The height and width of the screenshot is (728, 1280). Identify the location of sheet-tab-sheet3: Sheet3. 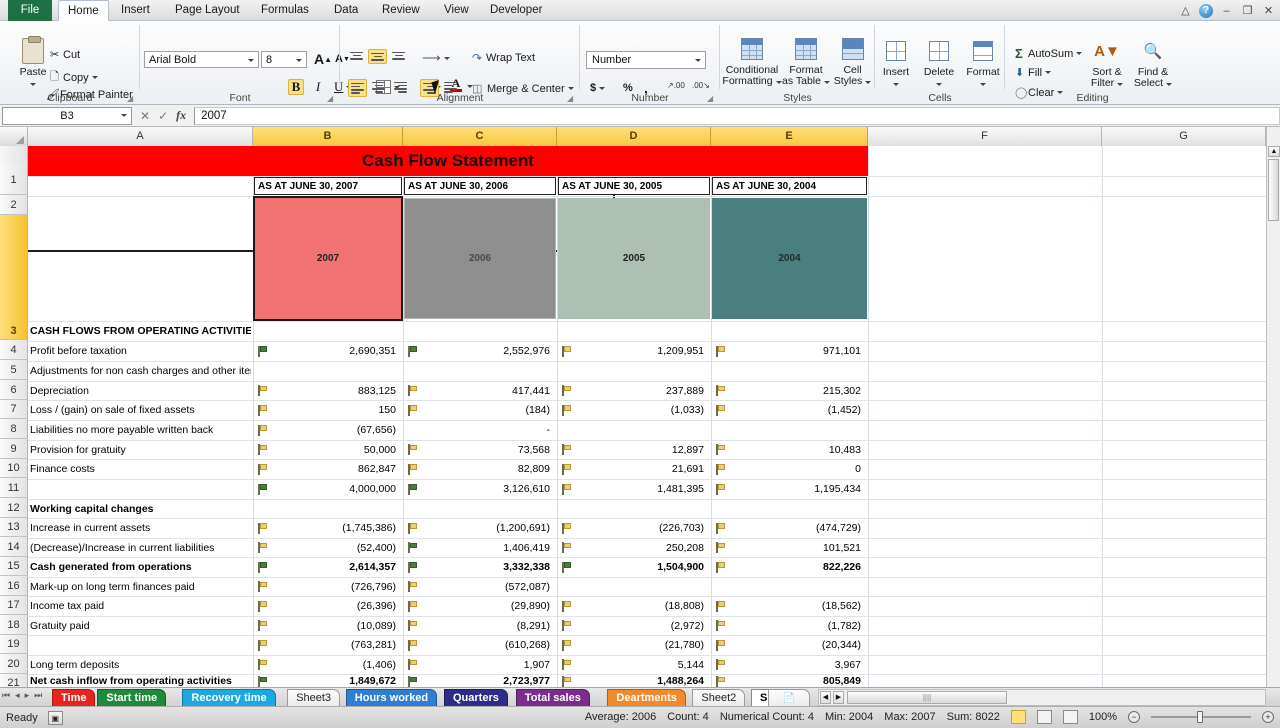
(314, 697).